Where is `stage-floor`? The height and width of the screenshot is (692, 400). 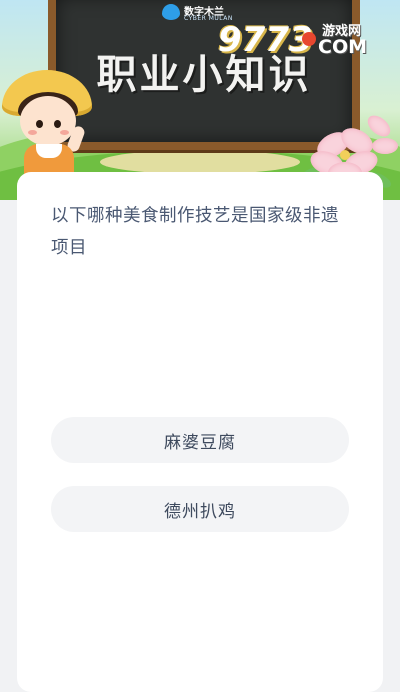 stage-floor is located at coordinates (200, 162).